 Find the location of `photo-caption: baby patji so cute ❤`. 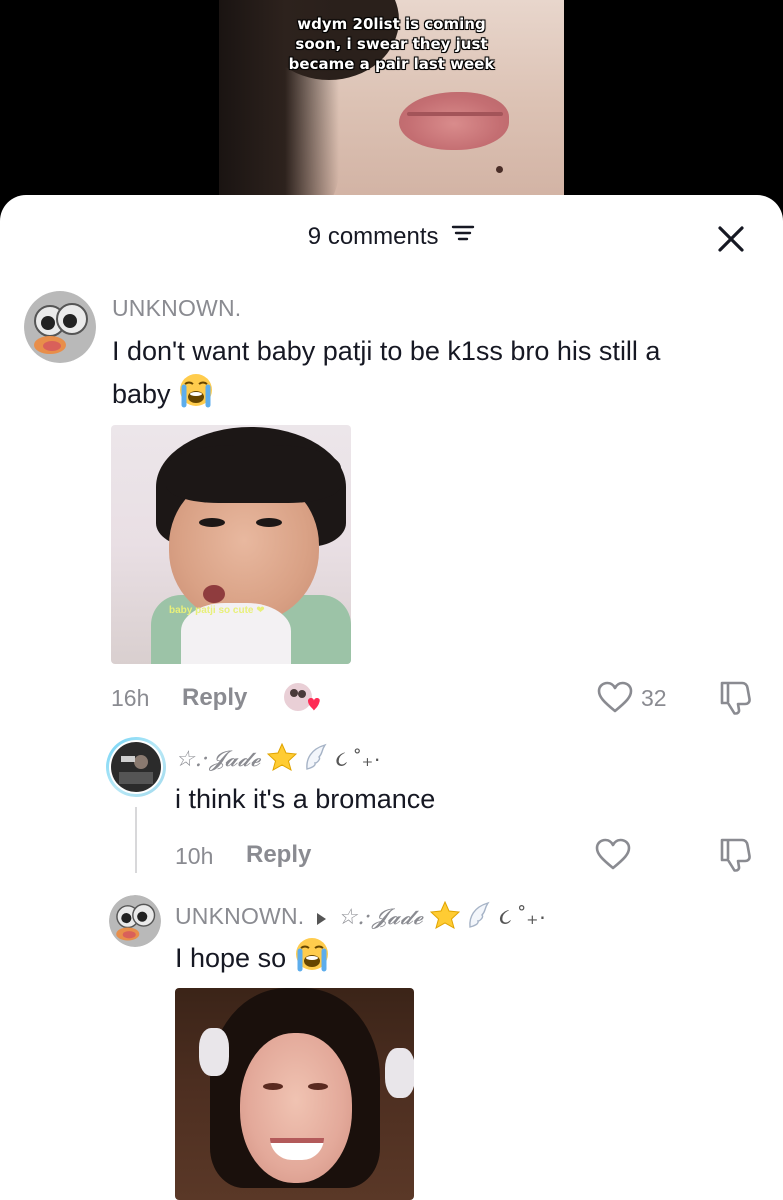

photo-caption: baby patji so cute ❤ is located at coordinates (217, 610).